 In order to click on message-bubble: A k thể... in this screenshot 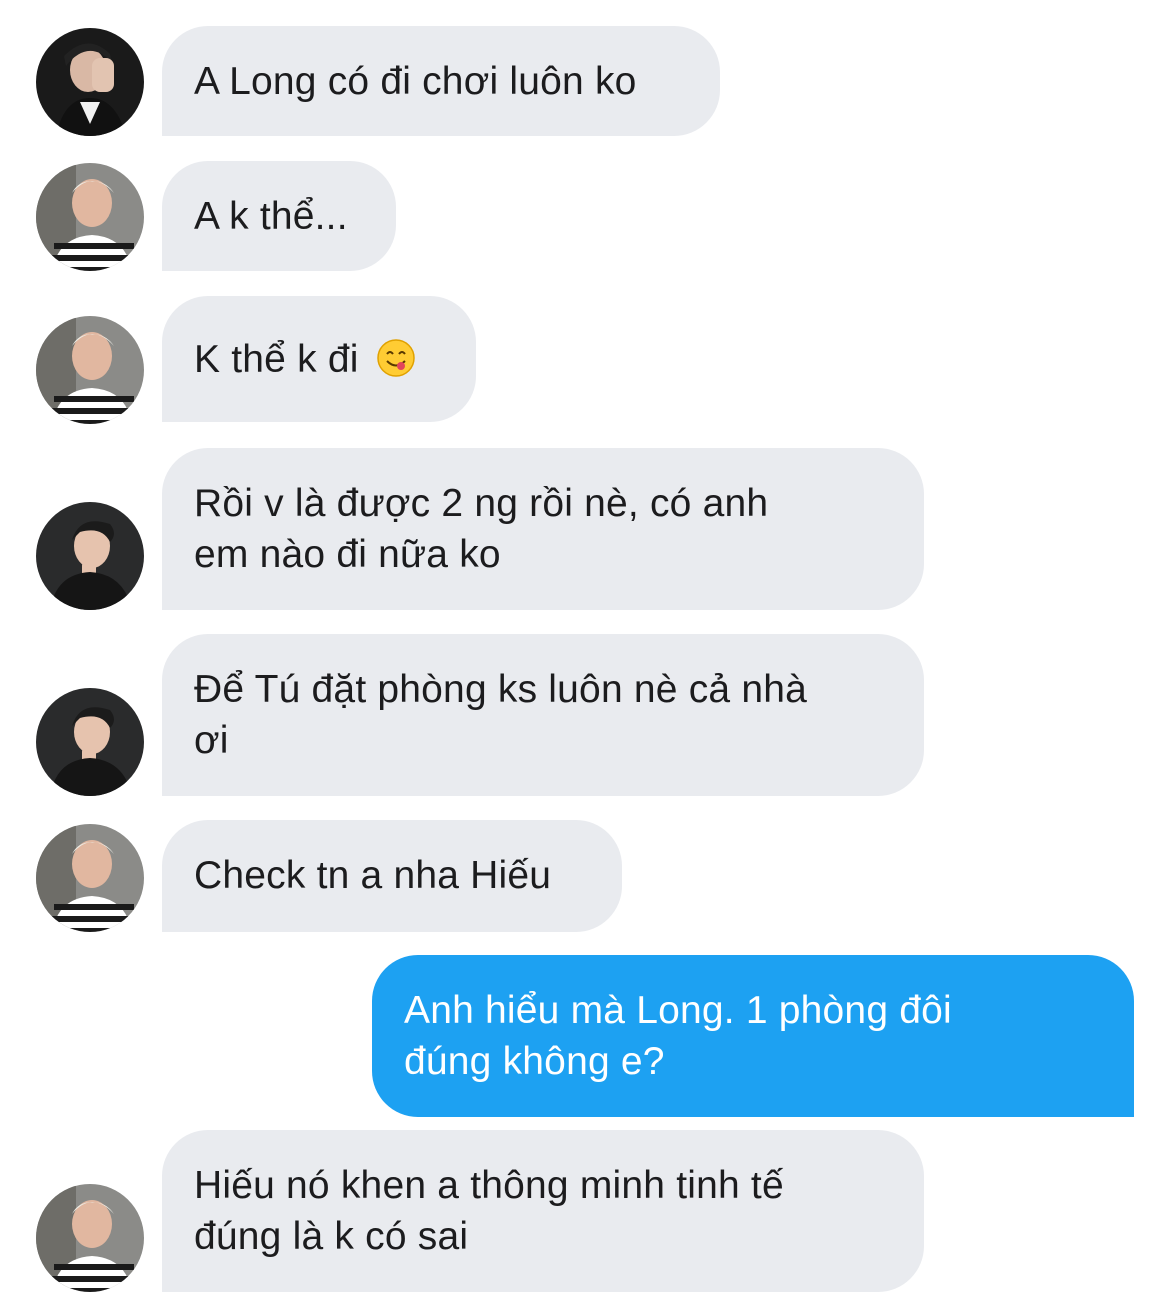, I will do `click(279, 216)`.